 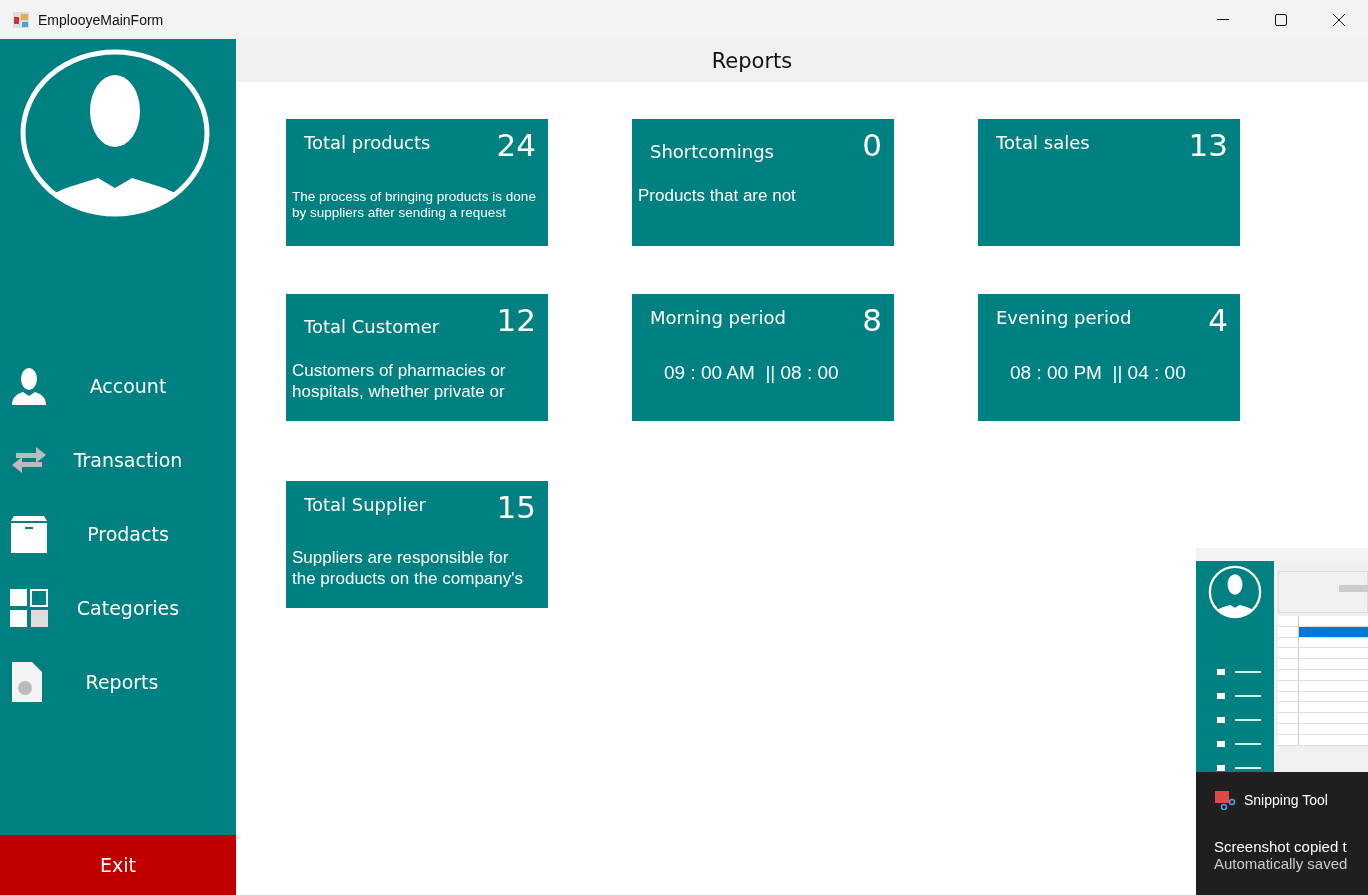 I want to click on sidebar-item: Categories, so click(x=118, y=608).